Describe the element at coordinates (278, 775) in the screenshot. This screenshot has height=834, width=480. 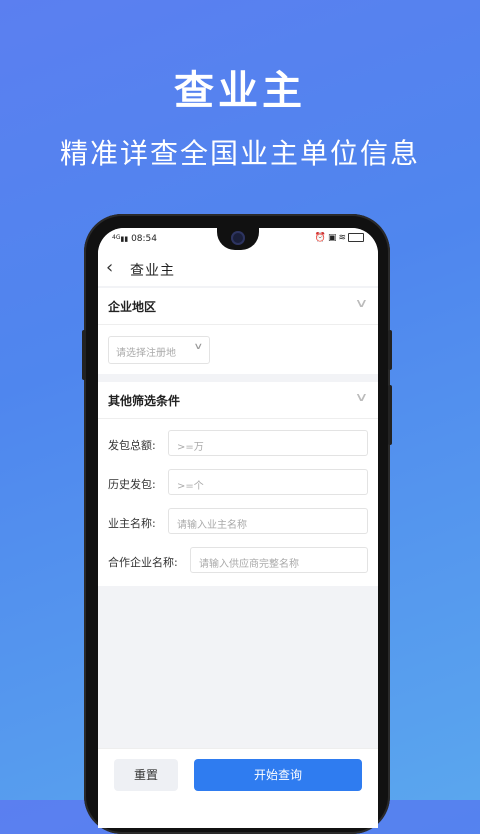
I see `search-button: 开始查询` at that location.